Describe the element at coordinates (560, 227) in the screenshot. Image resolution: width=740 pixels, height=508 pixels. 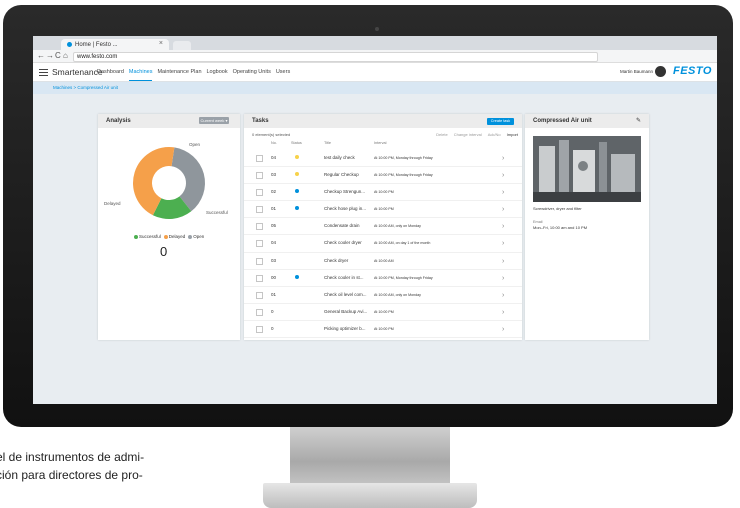
I see `unit-schedule: Mon–Fri, 10:00 am and 10 PM` at that location.